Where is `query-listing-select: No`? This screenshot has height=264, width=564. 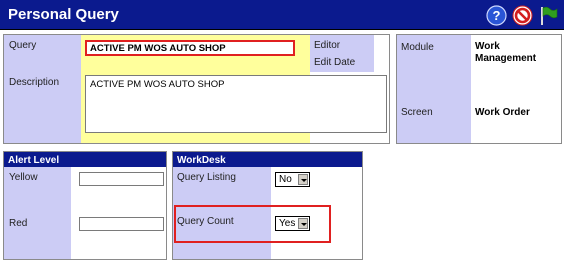
query-listing-select: No is located at coordinates (292, 179).